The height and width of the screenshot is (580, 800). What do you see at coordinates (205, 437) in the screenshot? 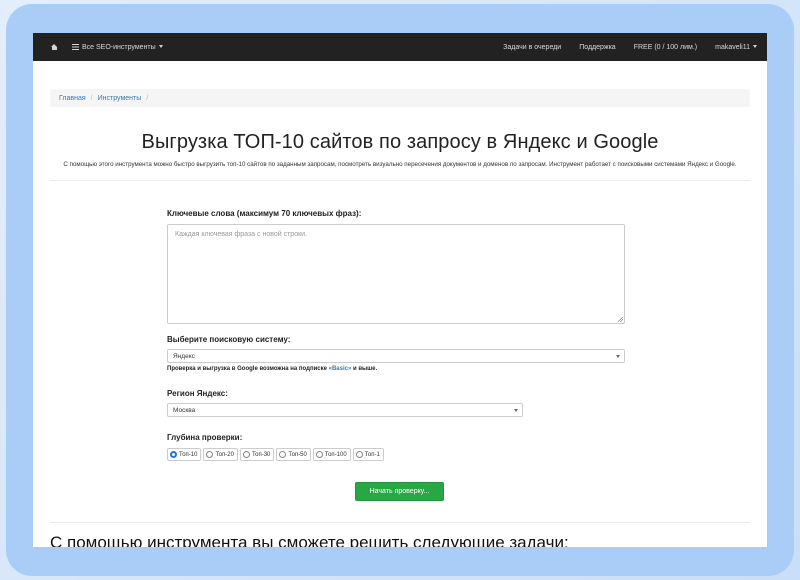
I see `depth-label: Глубина проверки:` at bounding box center [205, 437].